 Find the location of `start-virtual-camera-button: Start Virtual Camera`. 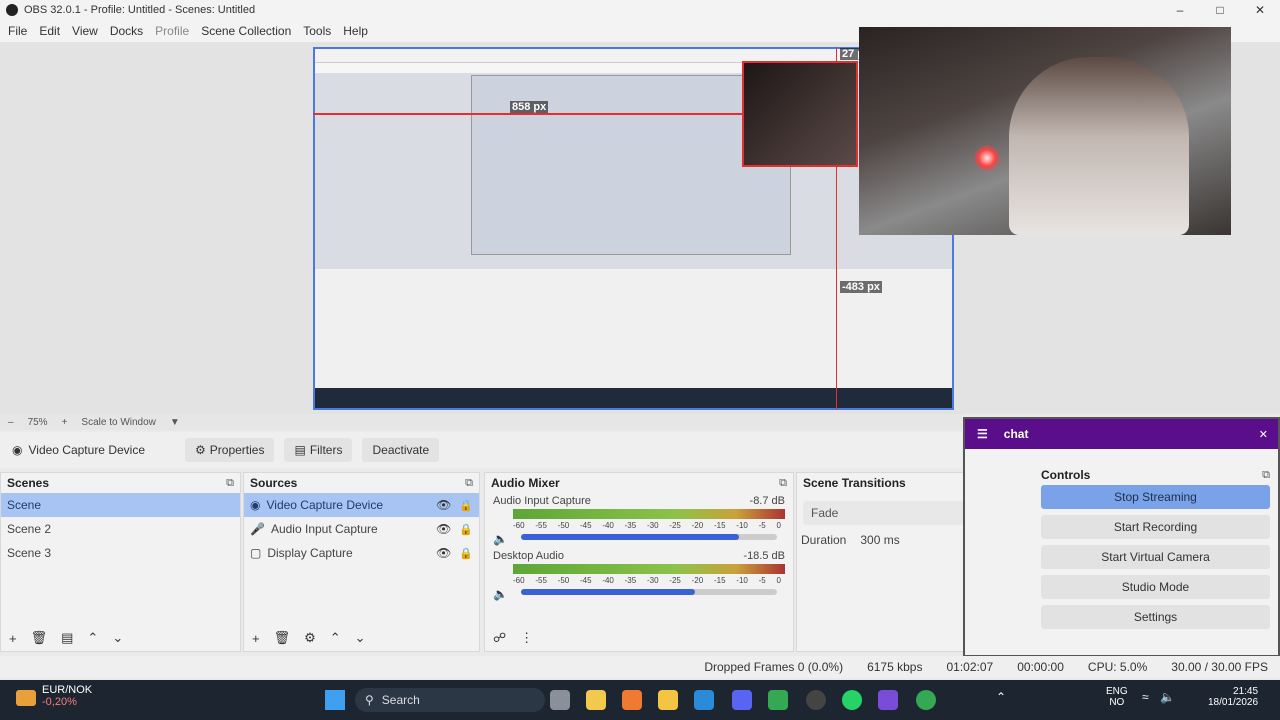

start-virtual-camera-button: Start Virtual Camera is located at coordinates (1155, 557).